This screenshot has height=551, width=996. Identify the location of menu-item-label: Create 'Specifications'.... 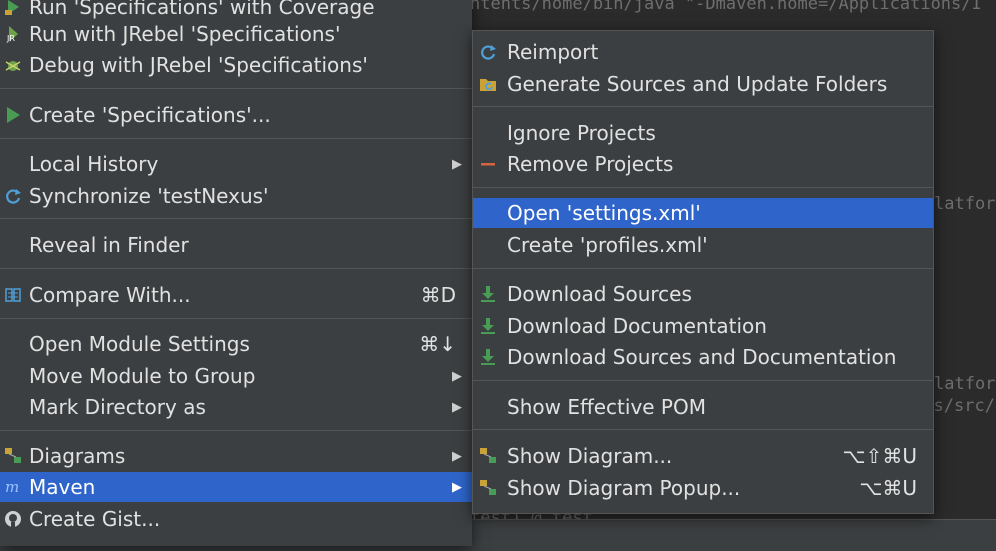
(150, 115).